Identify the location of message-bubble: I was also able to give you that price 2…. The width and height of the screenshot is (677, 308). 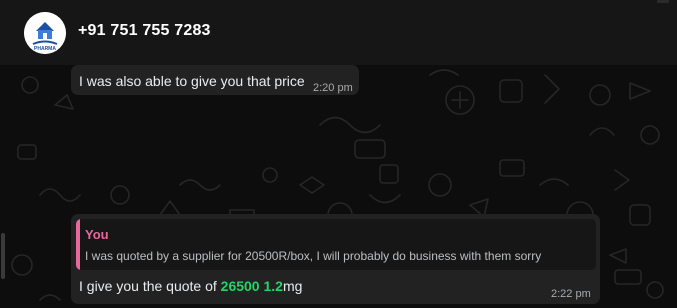
(215, 80).